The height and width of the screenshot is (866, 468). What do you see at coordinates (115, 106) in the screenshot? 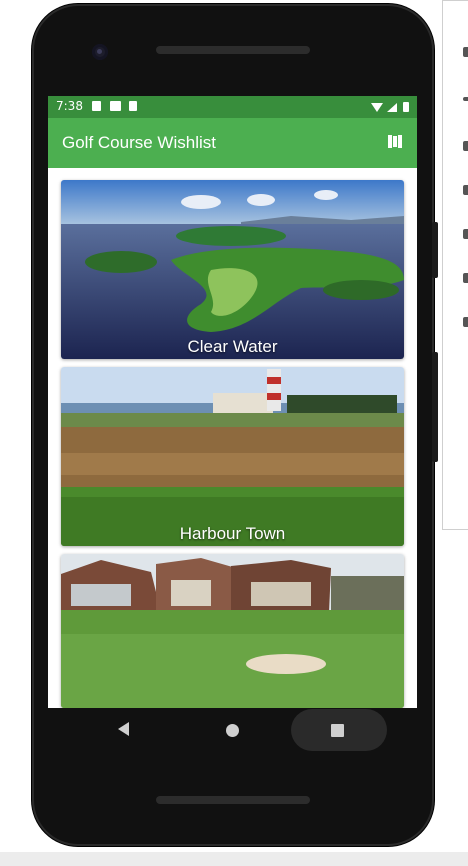
I see `mail-icon` at bounding box center [115, 106].